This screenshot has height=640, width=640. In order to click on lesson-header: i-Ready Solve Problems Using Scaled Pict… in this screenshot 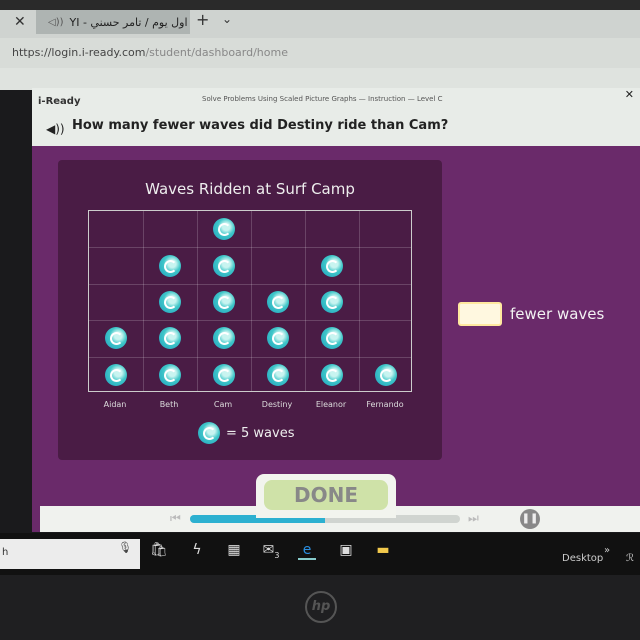, I will do `click(336, 117)`.